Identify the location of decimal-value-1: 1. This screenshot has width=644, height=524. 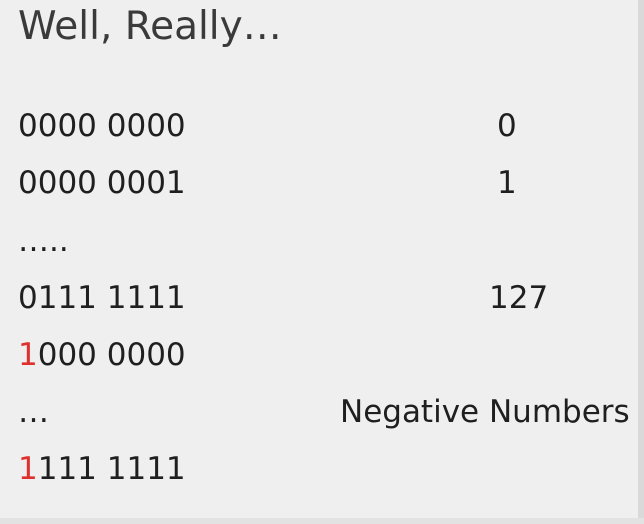
(507, 183).